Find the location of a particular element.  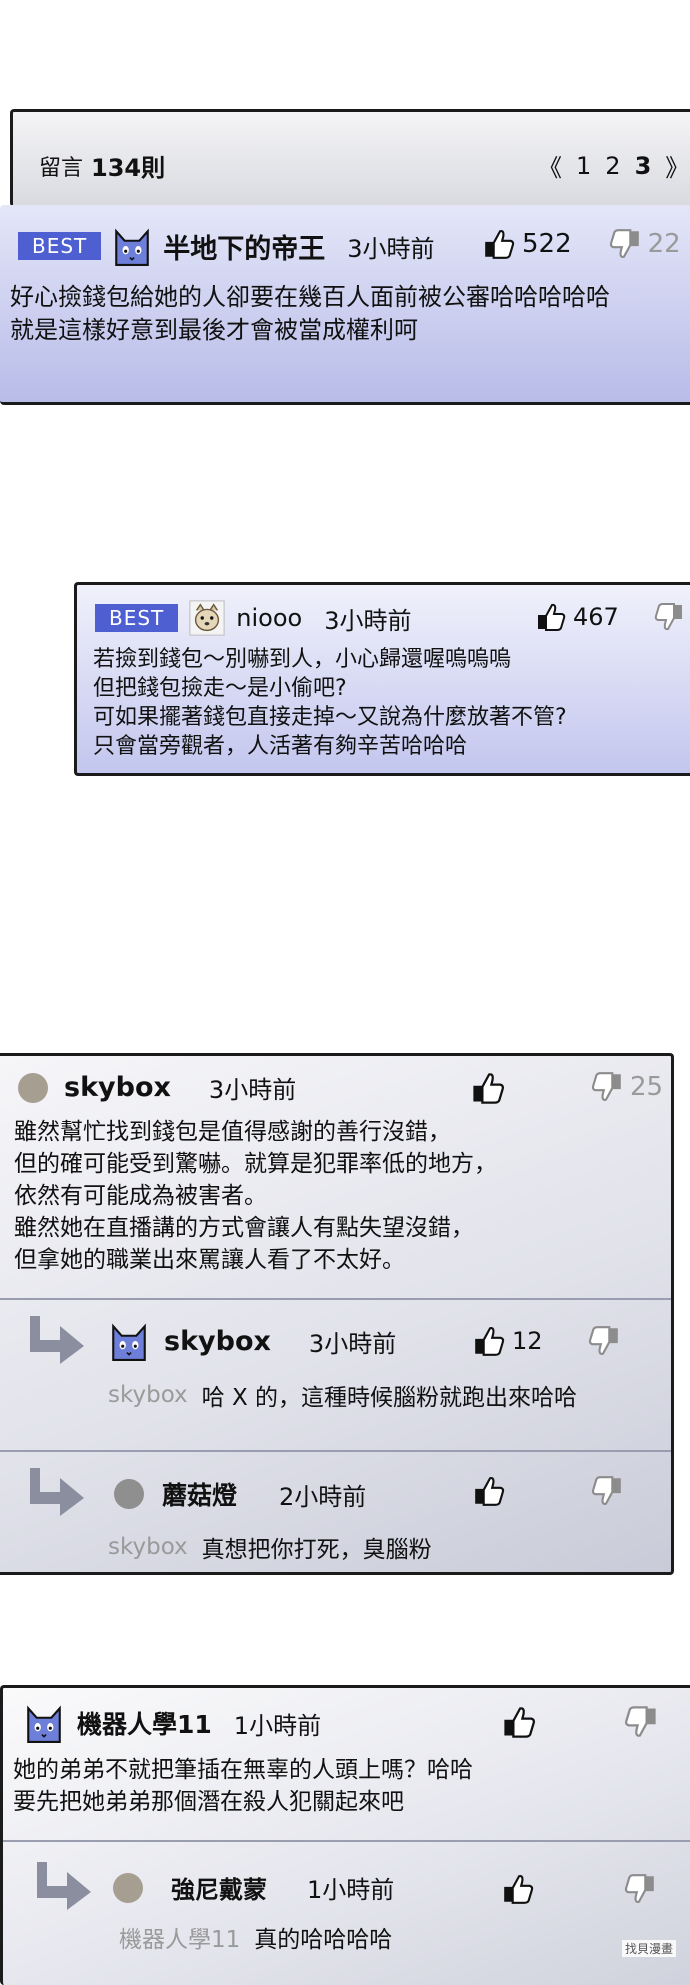

dislike-count: 25 is located at coordinates (647, 1087).